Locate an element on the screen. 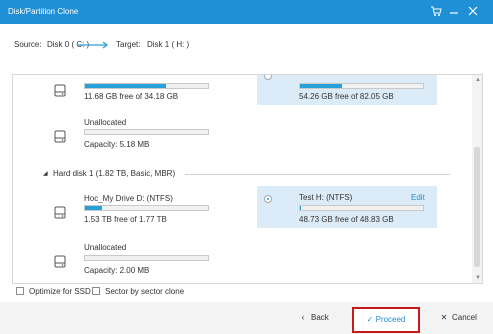  close-icon is located at coordinates (473, 12).